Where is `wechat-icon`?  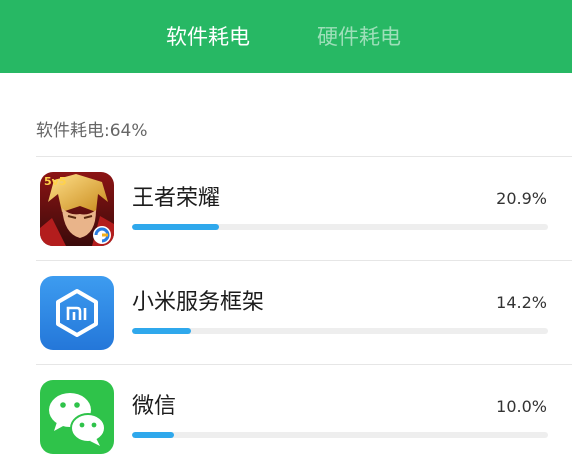
wechat-icon is located at coordinates (77, 417).